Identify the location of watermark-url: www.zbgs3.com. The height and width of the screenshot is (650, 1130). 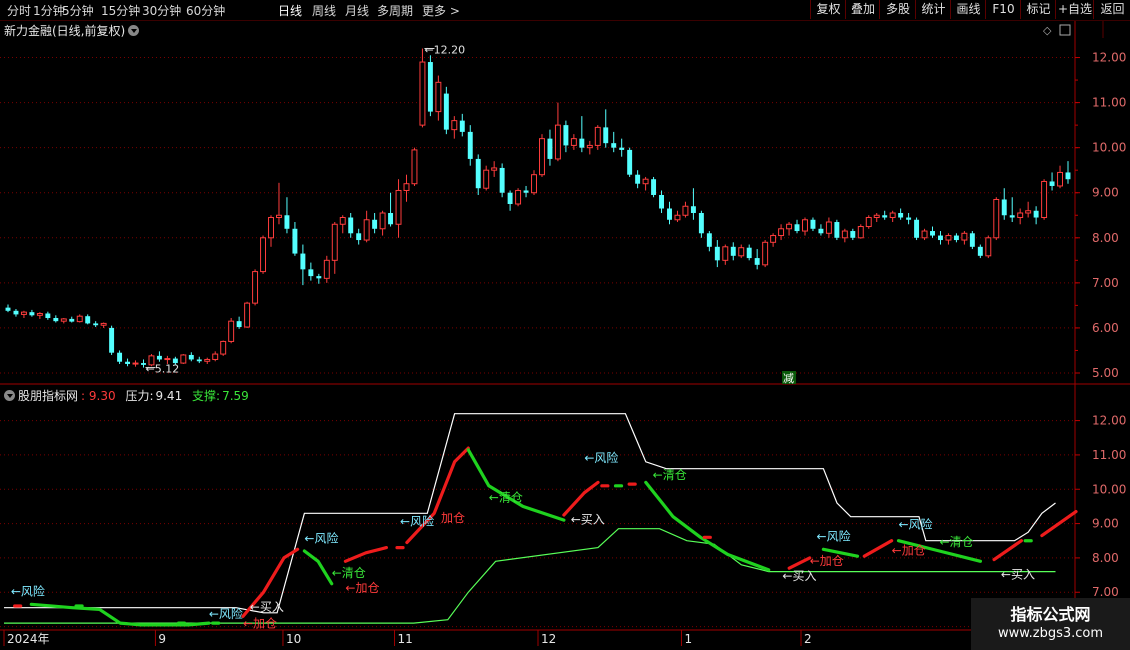
(1050, 633).